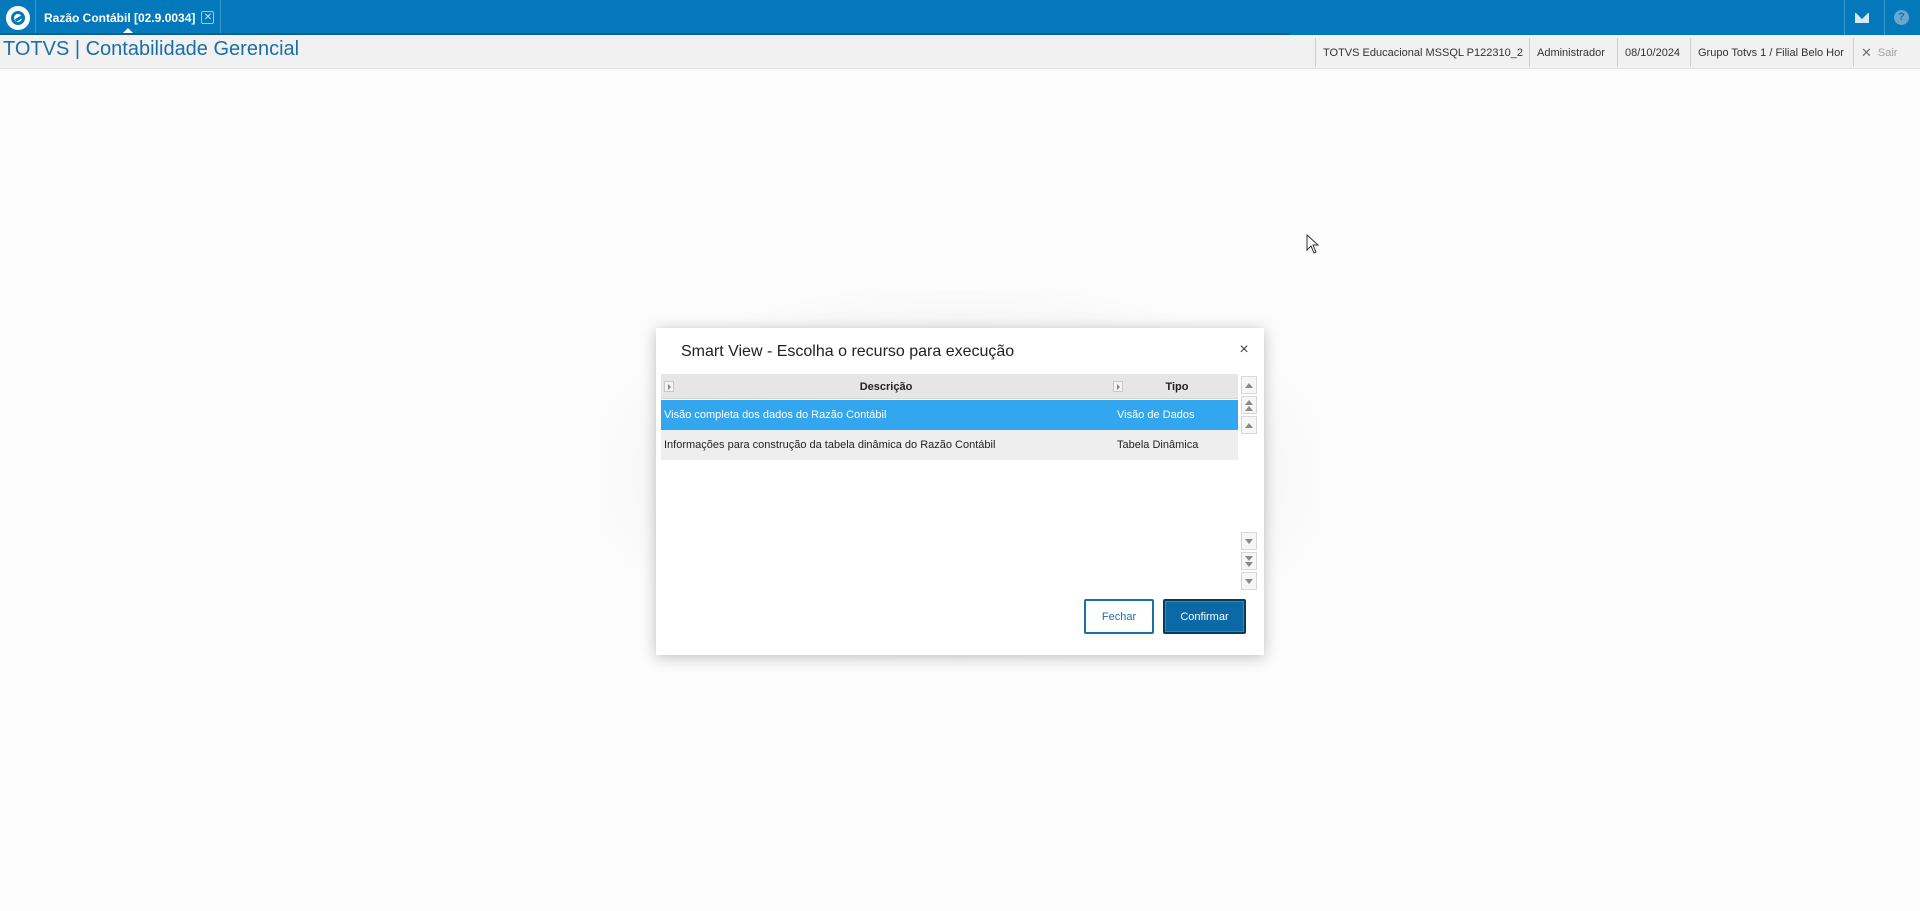 The height and width of the screenshot is (911, 1920). What do you see at coordinates (1422, 52) in the screenshot?
I see `environment-info: TOTVS Educacional MSSQL P122310_2` at bounding box center [1422, 52].